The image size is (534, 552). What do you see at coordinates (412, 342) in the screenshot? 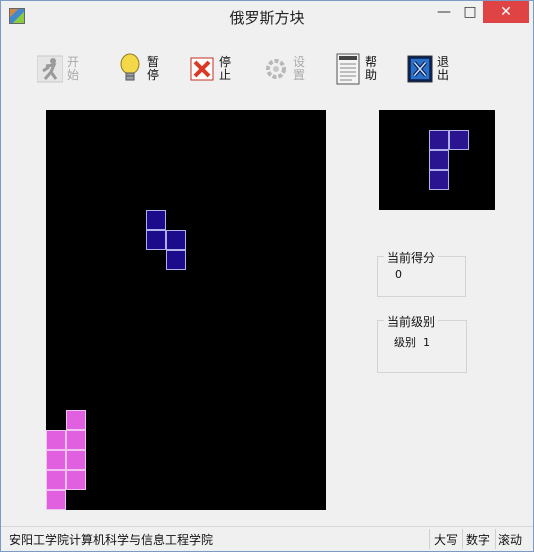
I see `level-value: 级别 1` at bounding box center [412, 342].